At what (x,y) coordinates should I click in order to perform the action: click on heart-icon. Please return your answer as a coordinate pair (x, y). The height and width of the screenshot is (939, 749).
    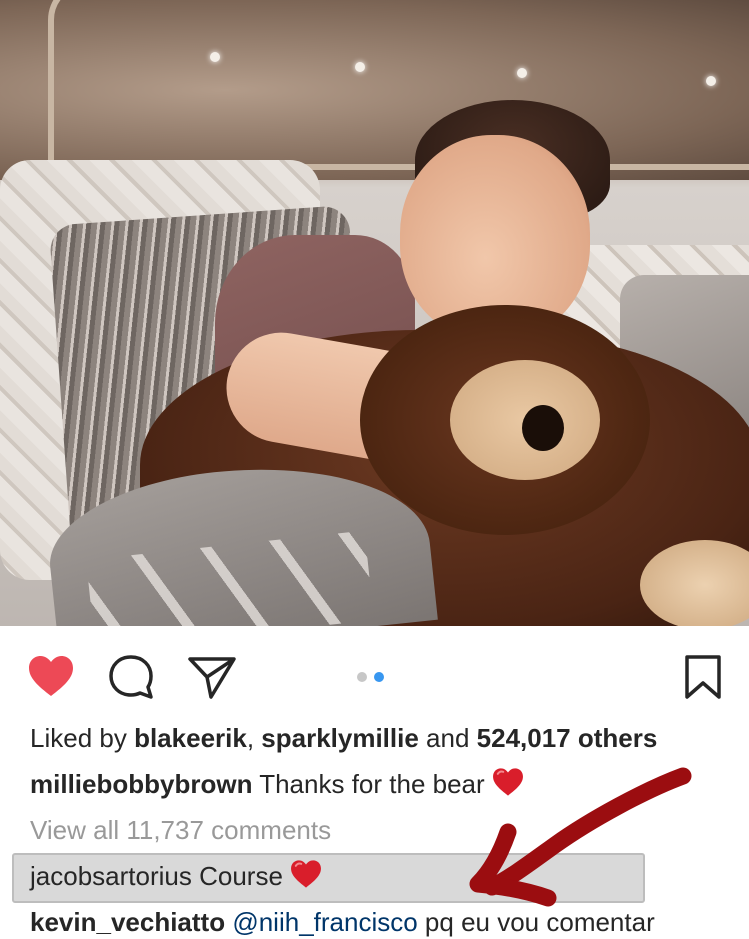
    Looking at the image, I should click on (51, 676).